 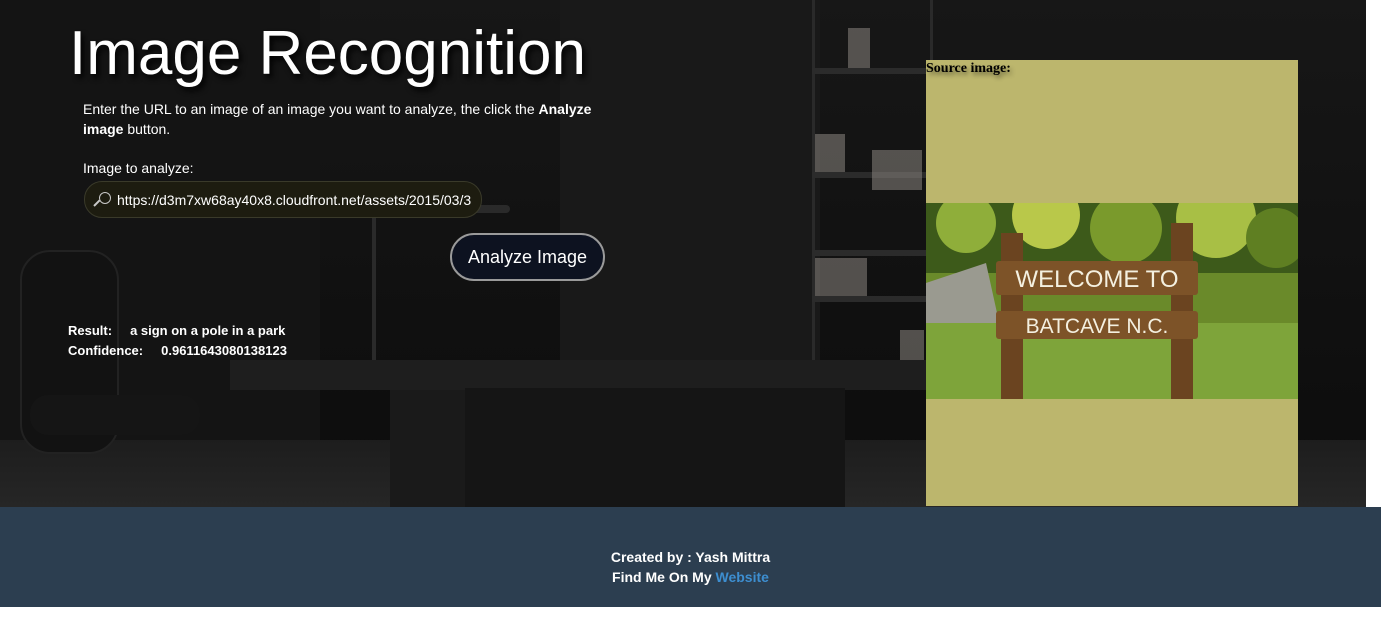 I want to click on sign-text-line2: BATCAVE N.C., so click(x=1097, y=326).